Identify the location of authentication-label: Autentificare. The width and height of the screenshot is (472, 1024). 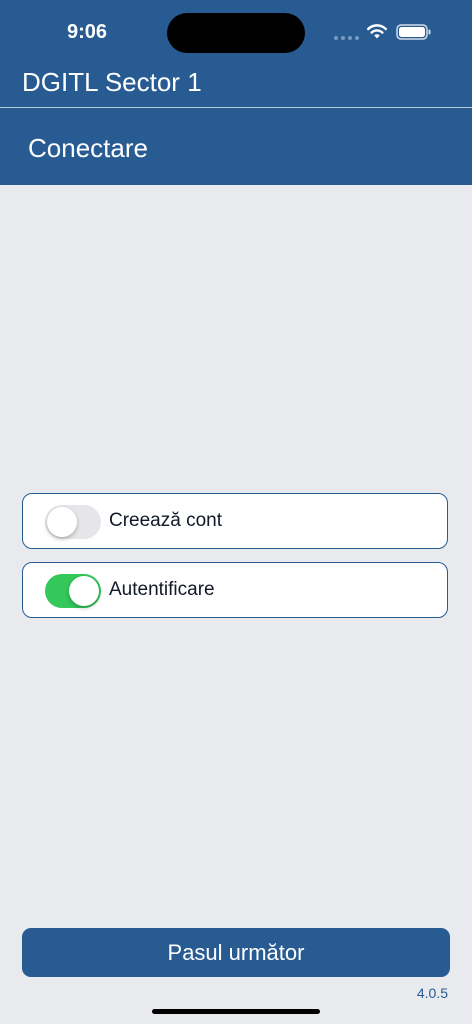
(162, 589).